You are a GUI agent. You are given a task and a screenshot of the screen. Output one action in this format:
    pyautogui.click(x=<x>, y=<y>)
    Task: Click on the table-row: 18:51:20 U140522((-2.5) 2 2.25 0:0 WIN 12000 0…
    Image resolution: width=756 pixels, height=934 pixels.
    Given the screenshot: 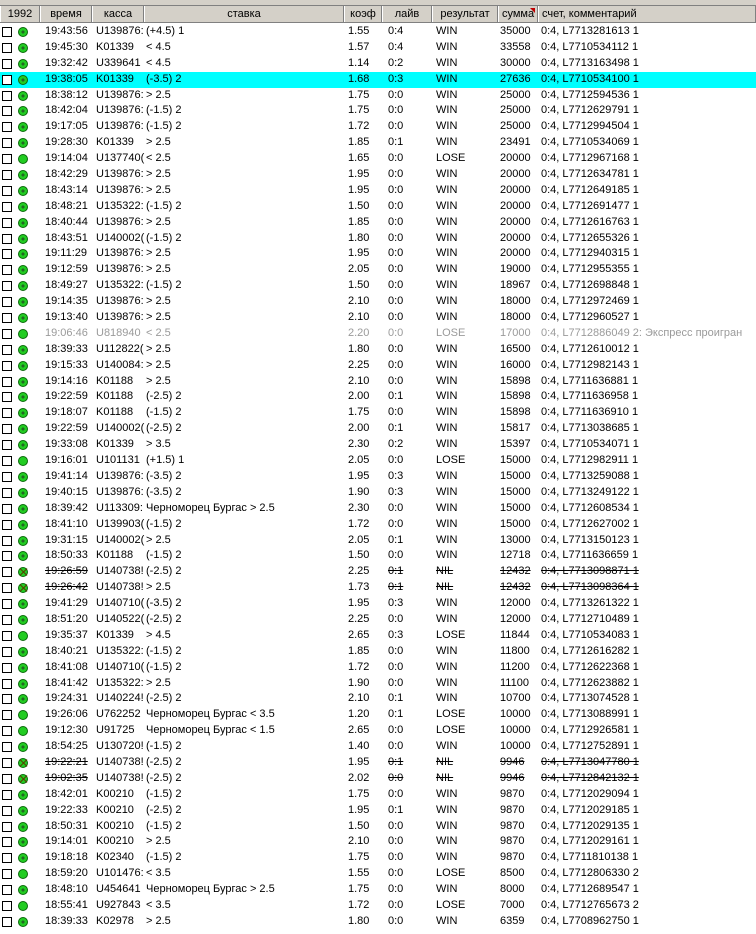 What is the action you would take?
    pyautogui.click(x=378, y=620)
    